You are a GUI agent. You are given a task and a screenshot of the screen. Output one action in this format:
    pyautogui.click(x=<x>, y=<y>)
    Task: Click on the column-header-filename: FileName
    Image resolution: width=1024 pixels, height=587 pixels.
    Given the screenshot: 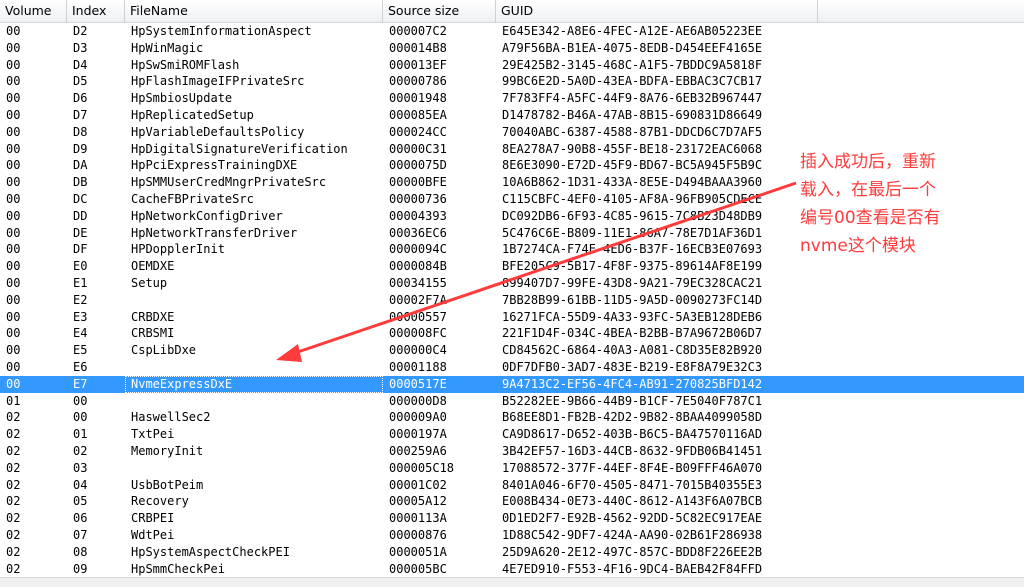 What is the action you would take?
    pyautogui.click(x=254, y=11)
    